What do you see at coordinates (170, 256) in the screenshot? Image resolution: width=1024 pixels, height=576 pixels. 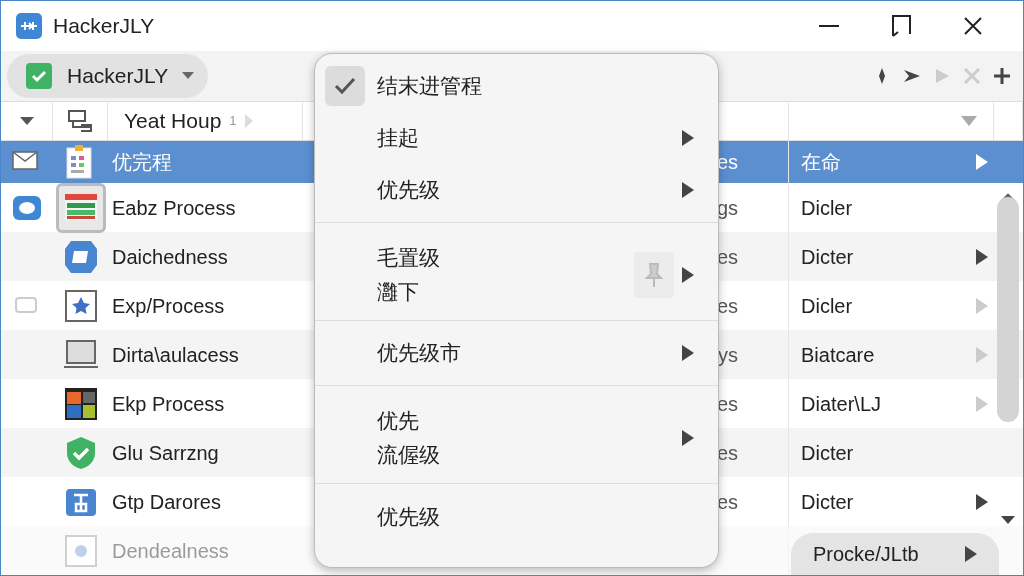 I see `process-name: Daichedness` at bounding box center [170, 256].